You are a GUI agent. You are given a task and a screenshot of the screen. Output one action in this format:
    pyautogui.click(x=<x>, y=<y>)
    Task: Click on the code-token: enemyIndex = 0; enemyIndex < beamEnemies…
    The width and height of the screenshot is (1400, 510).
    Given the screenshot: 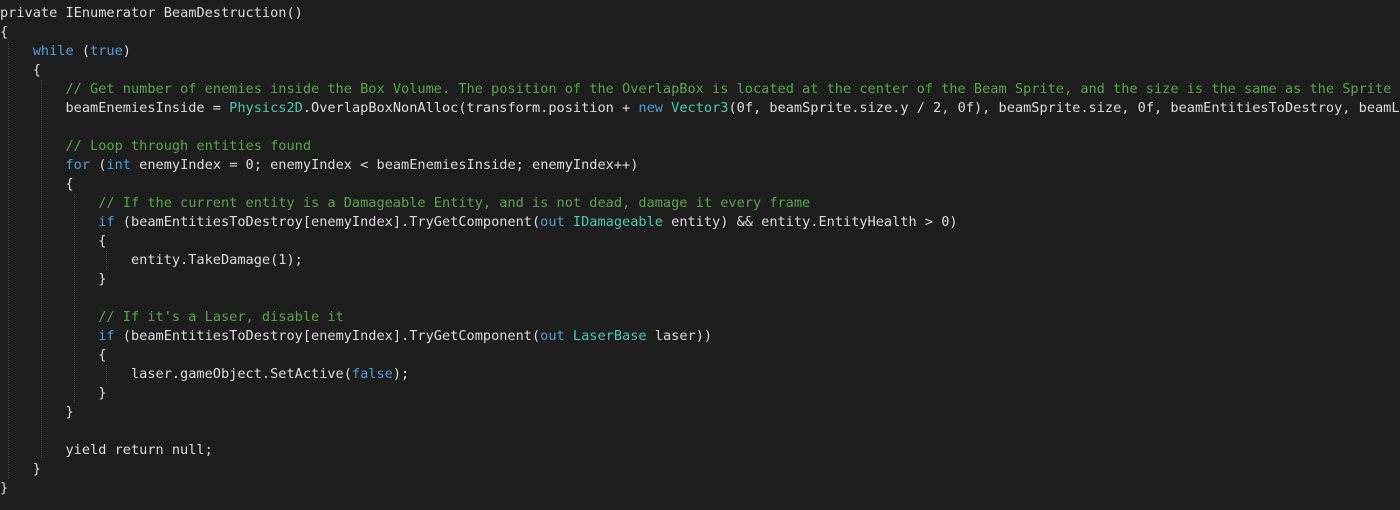 What is the action you would take?
    pyautogui.click(x=384, y=165)
    